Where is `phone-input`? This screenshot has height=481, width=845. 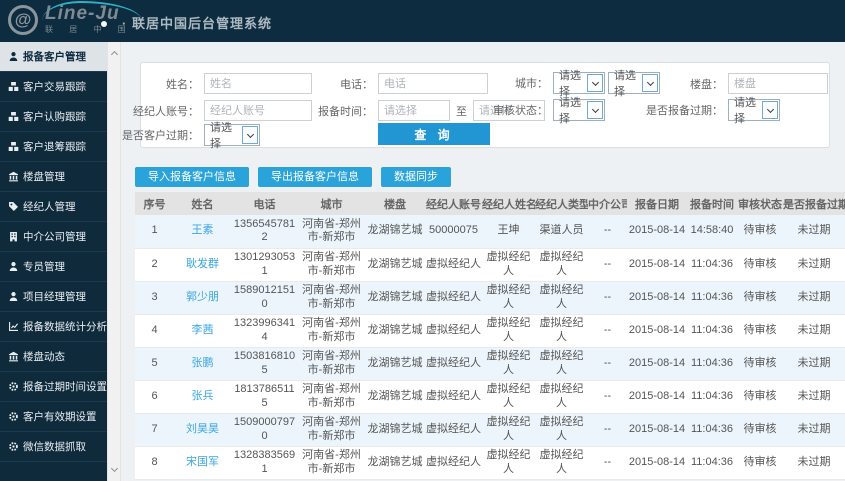
phone-input is located at coordinates (433, 83).